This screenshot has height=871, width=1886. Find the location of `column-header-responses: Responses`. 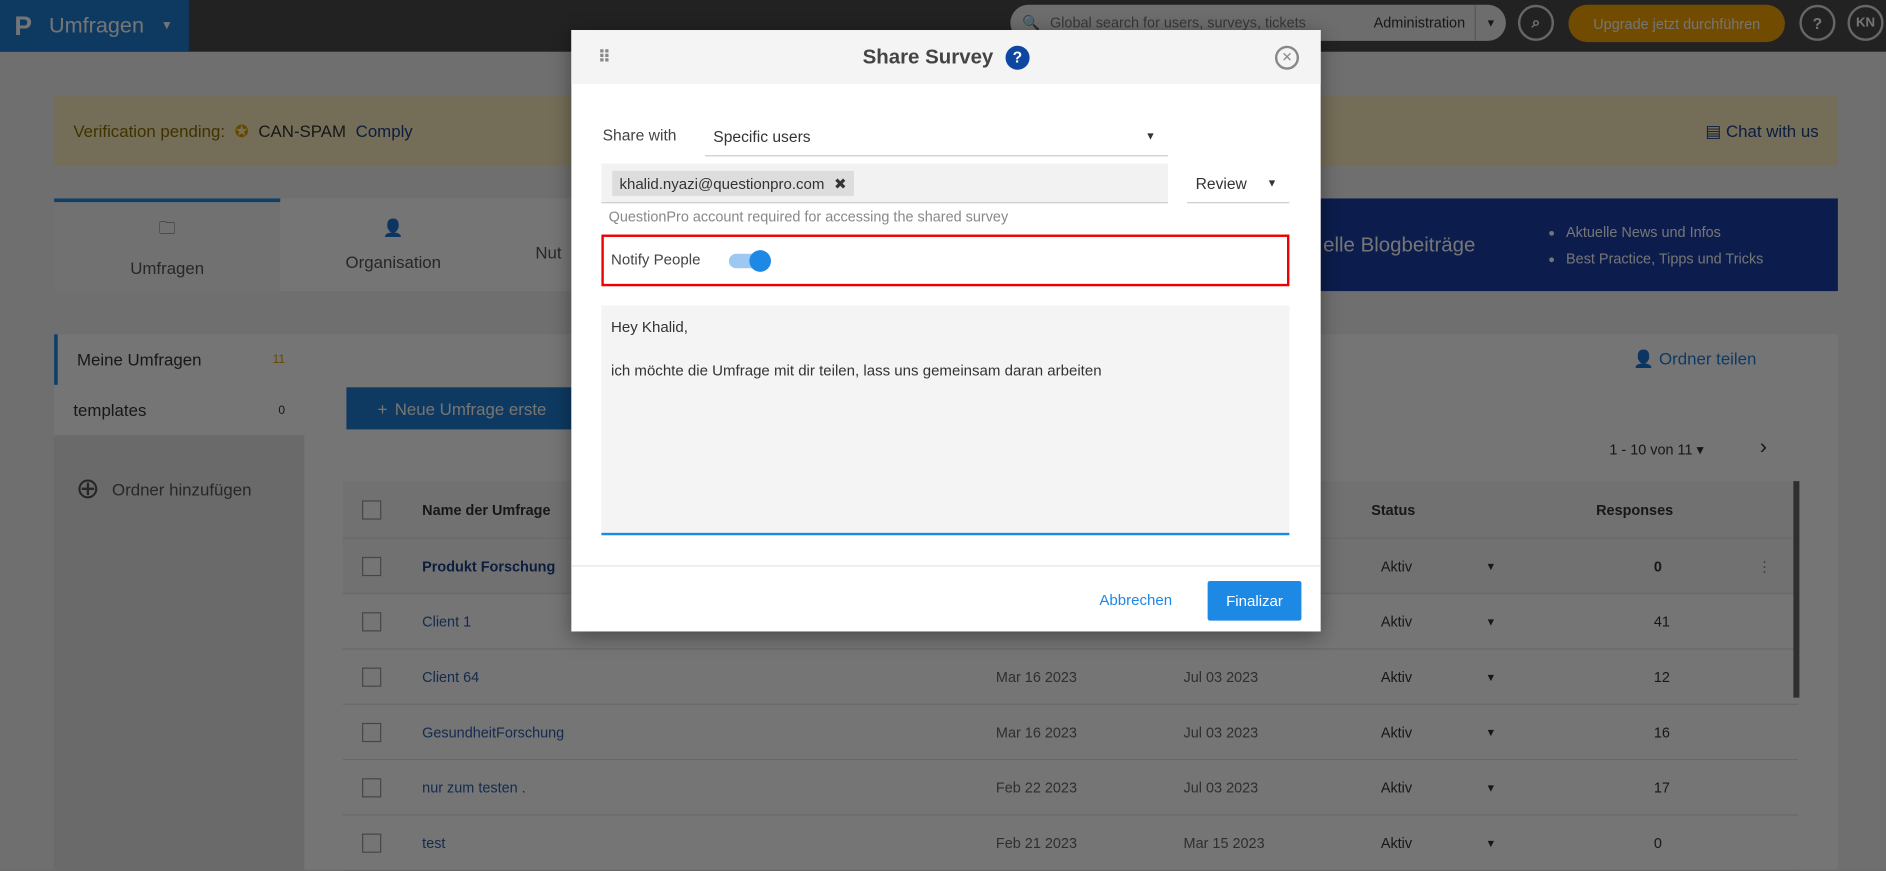

column-header-responses: Responses is located at coordinates (1634, 509).